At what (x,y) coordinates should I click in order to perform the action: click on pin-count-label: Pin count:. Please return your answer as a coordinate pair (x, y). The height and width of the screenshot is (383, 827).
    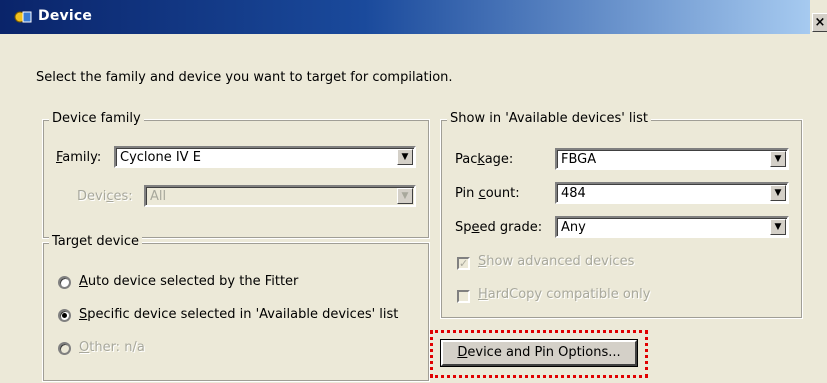
    Looking at the image, I should click on (487, 193).